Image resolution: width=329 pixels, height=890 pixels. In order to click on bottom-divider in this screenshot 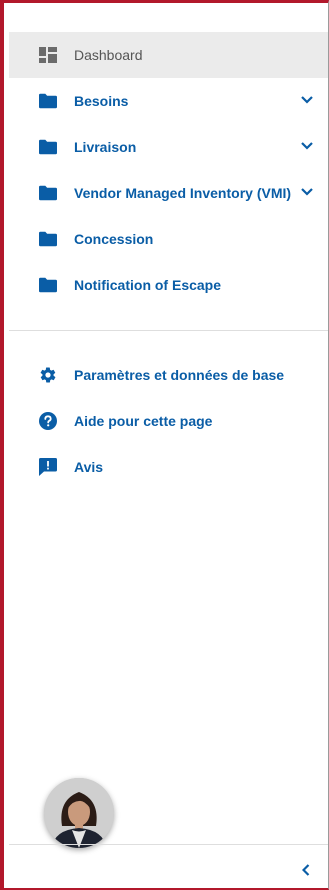, I will do `click(168, 844)`.